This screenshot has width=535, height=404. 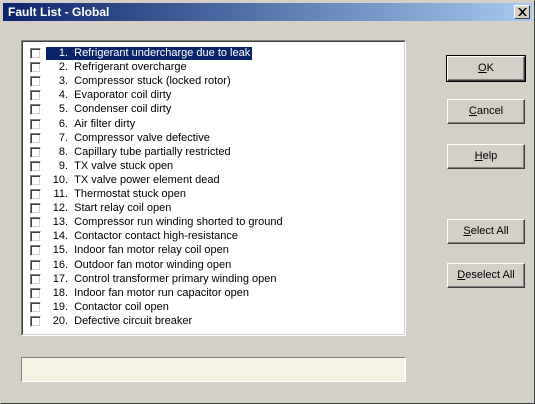 What do you see at coordinates (130, 67) in the screenshot?
I see `fault-item-label: Refrigerant overcharge` at bounding box center [130, 67].